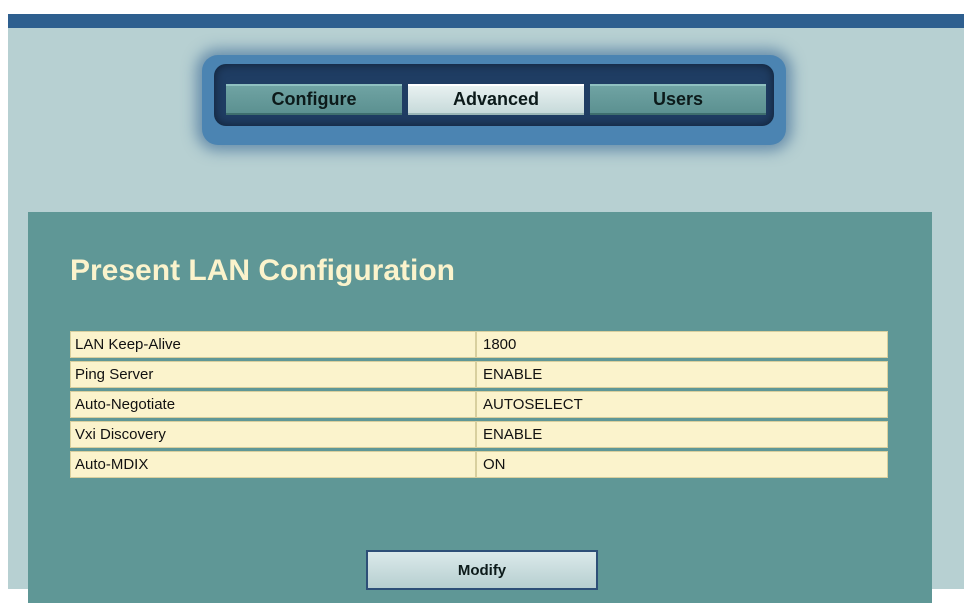  What do you see at coordinates (314, 99) in the screenshot?
I see `tab-configure: Configure` at bounding box center [314, 99].